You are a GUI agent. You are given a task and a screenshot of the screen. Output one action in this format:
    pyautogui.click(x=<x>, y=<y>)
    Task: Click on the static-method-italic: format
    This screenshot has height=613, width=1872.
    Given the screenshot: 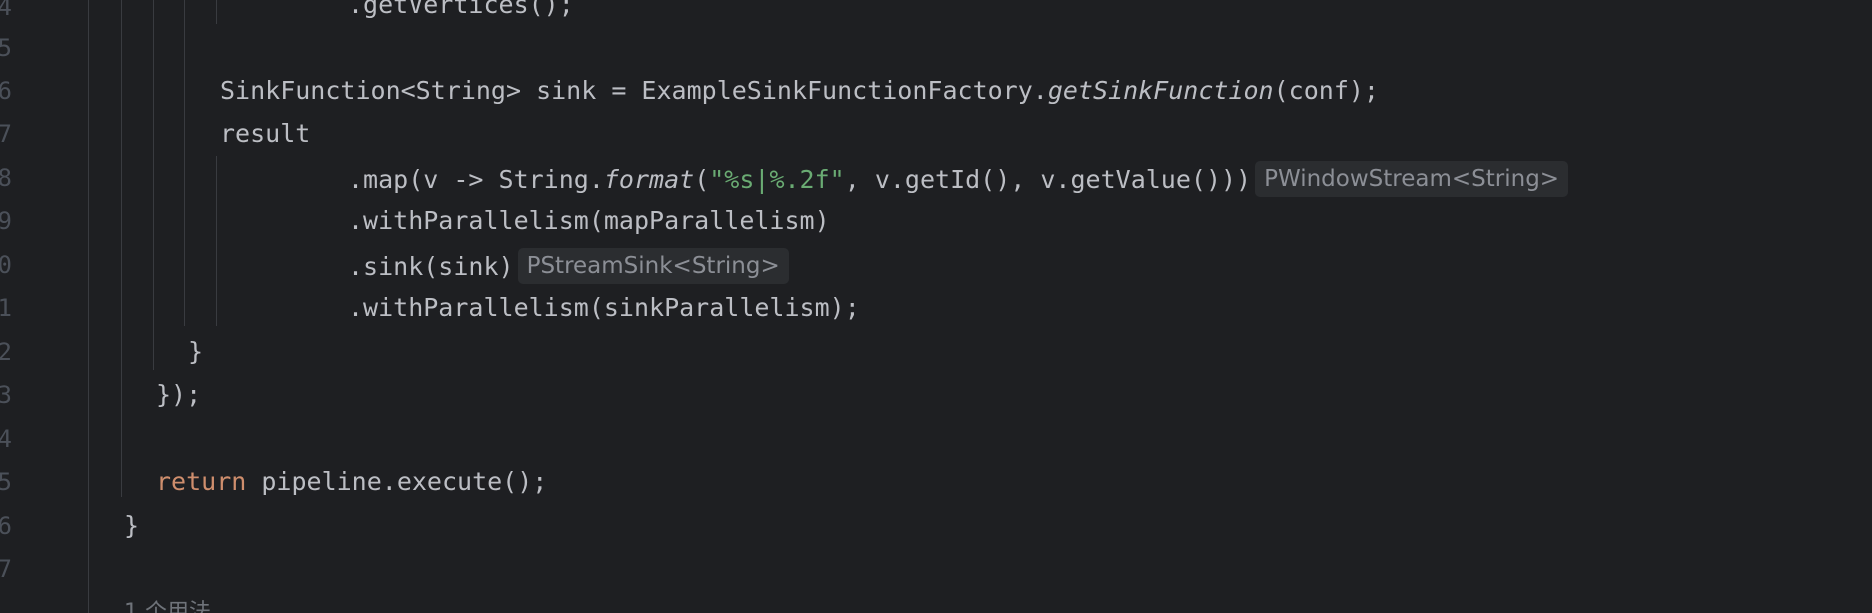 What is the action you would take?
    pyautogui.click(x=649, y=179)
    